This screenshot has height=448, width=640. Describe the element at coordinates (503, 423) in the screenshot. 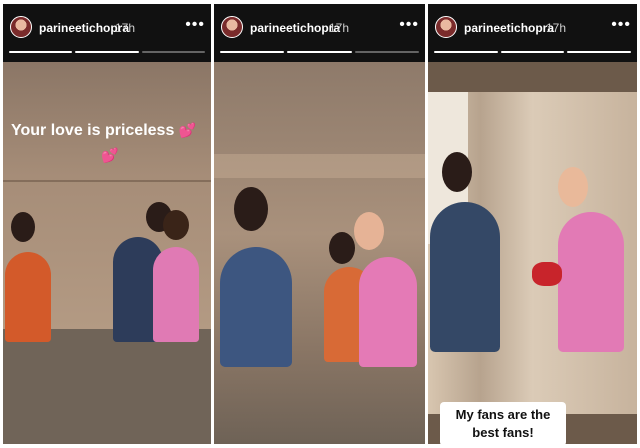

I see `story-caption: My fans are the best fans!` at that location.